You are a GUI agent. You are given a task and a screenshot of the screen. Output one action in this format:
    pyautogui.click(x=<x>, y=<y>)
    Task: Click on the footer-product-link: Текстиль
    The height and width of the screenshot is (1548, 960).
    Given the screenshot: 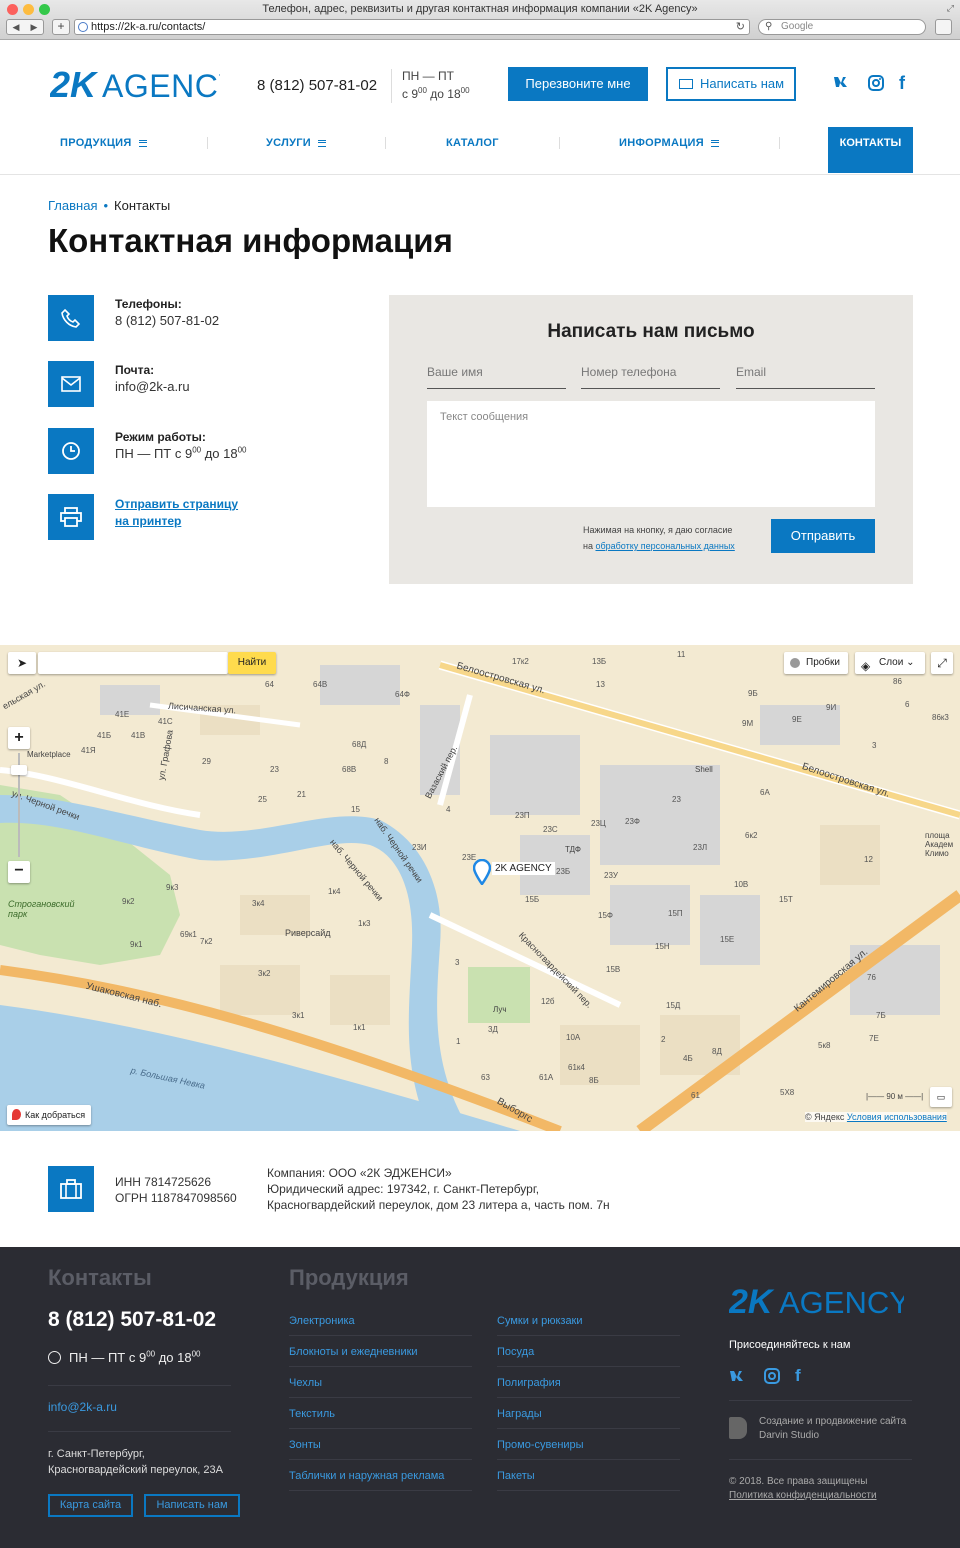 What is the action you would take?
    pyautogui.click(x=380, y=1418)
    